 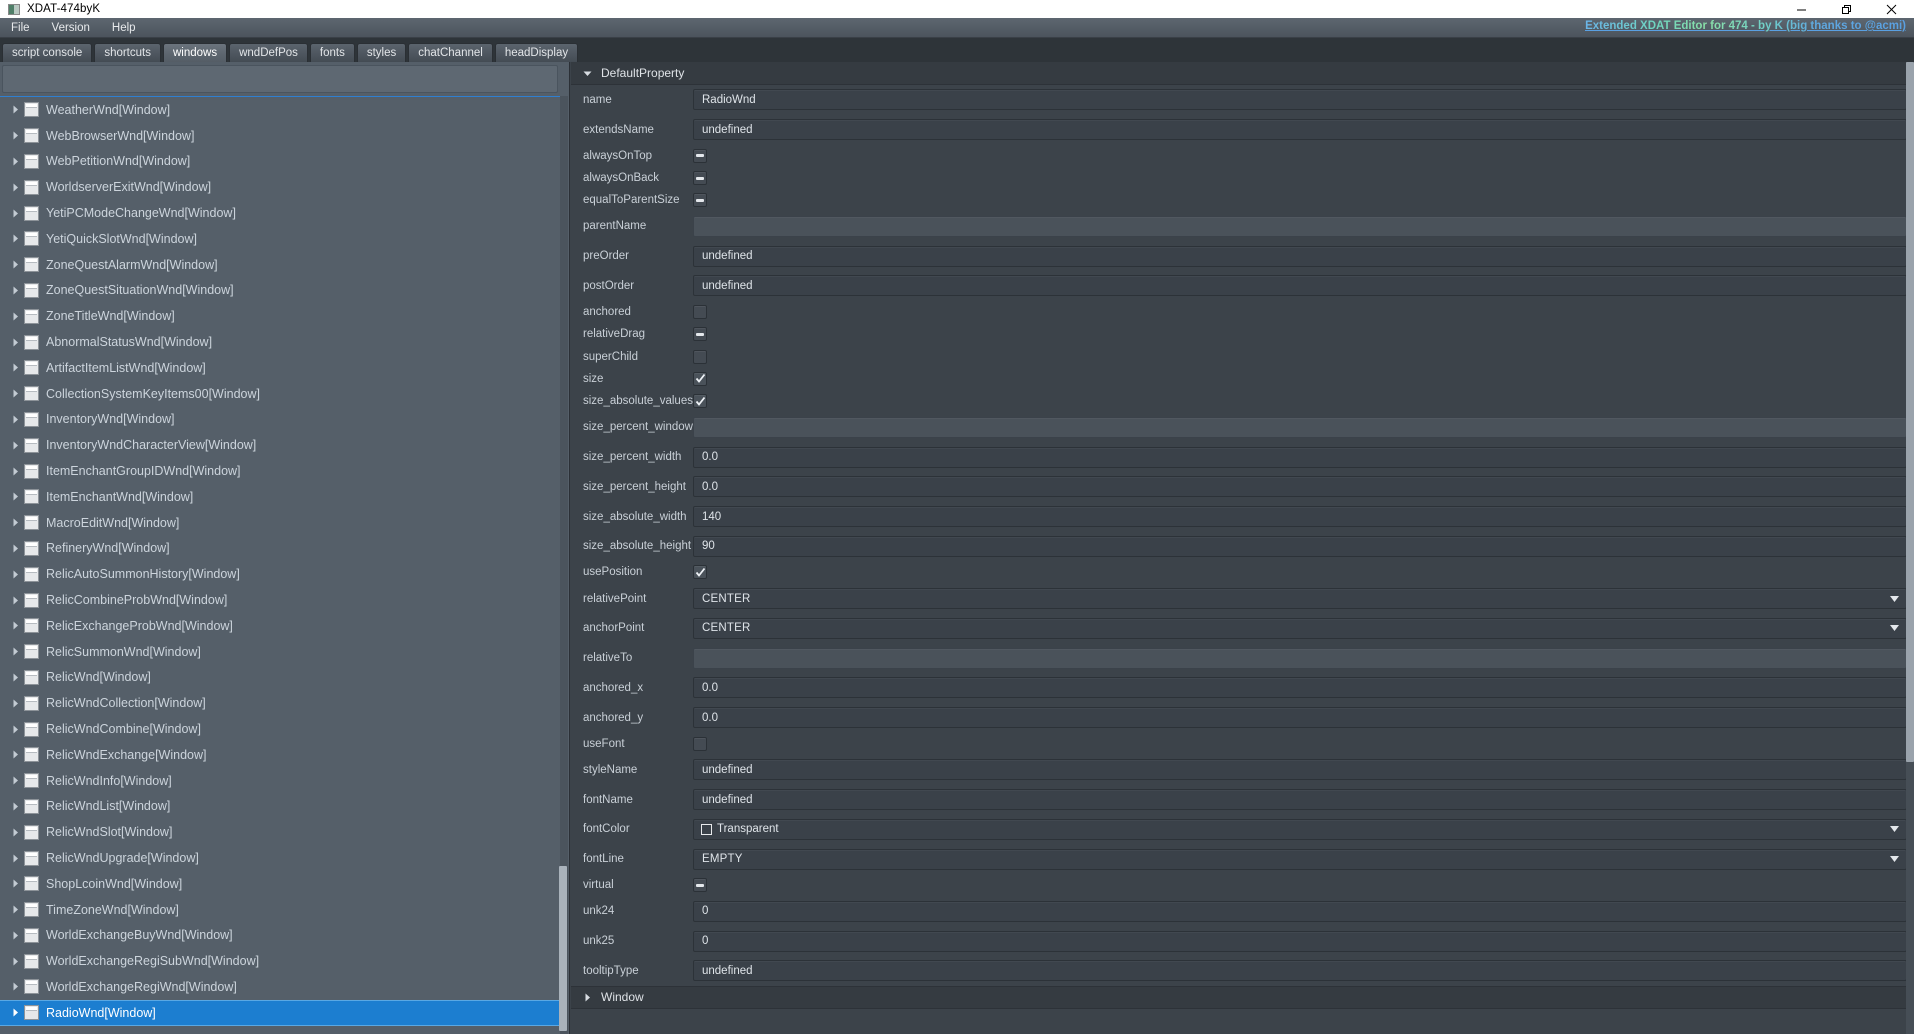 I want to click on tree-row: WorldExchangeRegiWnd[Window], so click(x=281, y=987).